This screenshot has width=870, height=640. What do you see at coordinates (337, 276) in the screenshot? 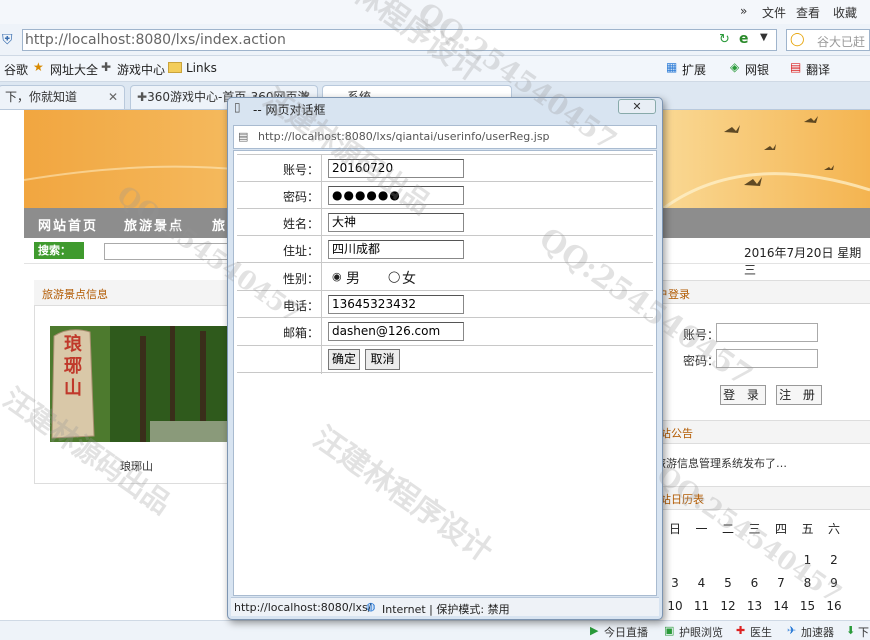
I see `gender-male-radio: ◉` at bounding box center [337, 276].